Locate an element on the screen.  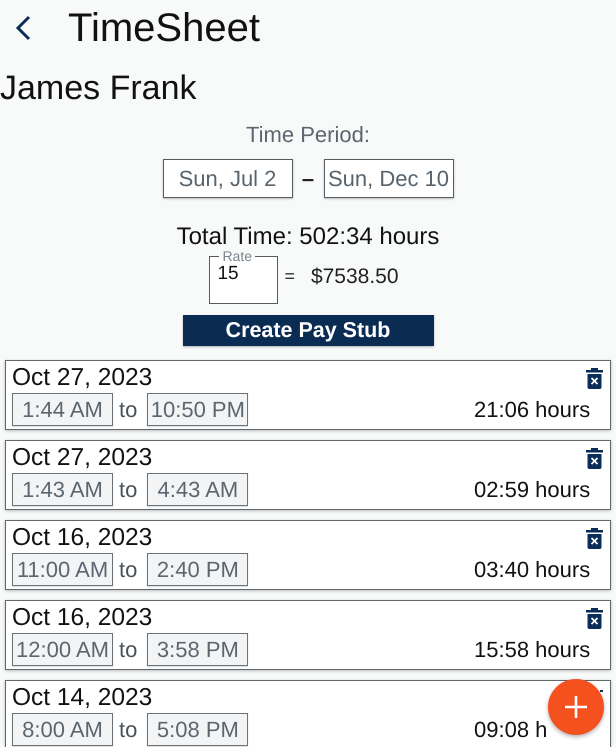
entry-duration: 03:40 hours is located at coordinates (532, 569).